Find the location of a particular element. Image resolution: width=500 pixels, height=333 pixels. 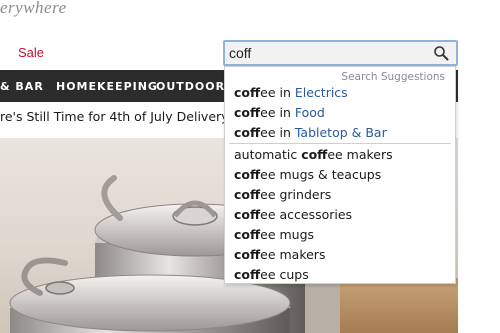

suggestion-category-item: coffee in Food is located at coordinates (279, 113).